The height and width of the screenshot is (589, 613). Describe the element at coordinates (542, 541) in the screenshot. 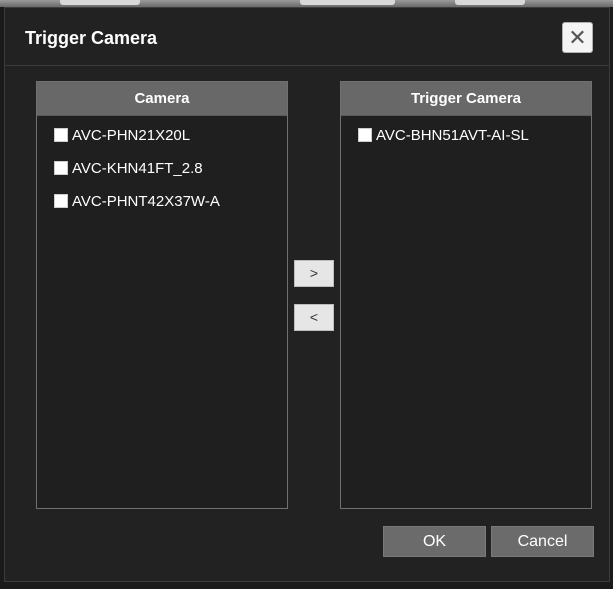

I see `cancel-button: Cancel` at that location.